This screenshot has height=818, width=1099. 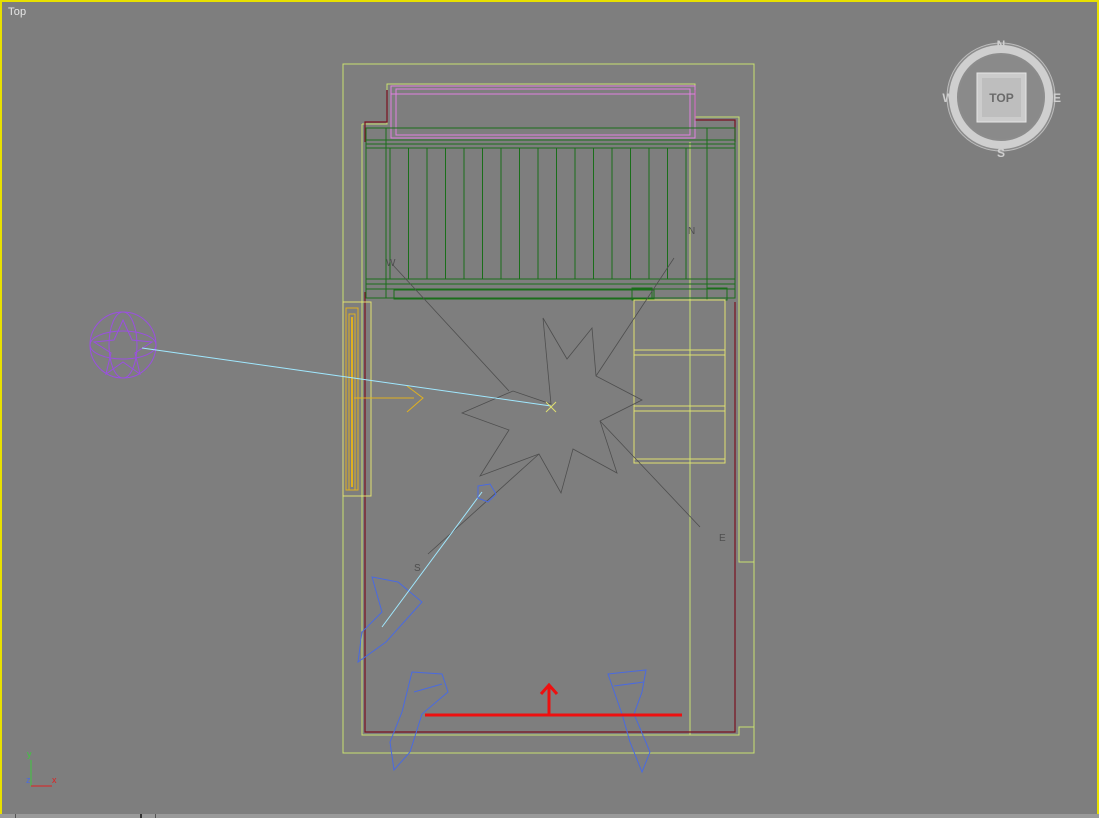 What do you see at coordinates (391, 263) in the screenshot?
I see `light-label-w: W` at bounding box center [391, 263].